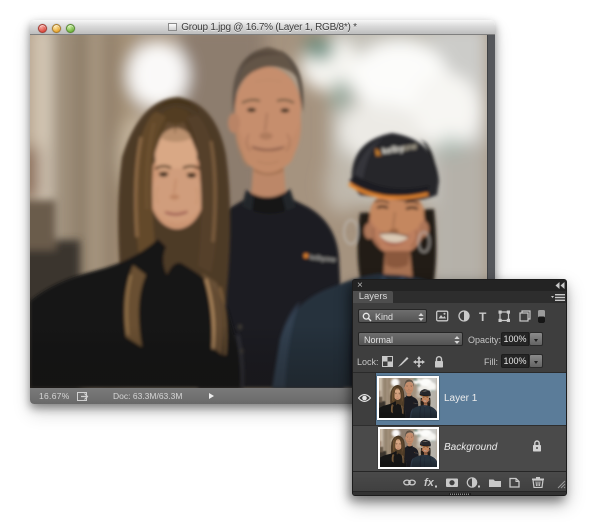 The image size is (600, 522). Describe the element at coordinates (483, 316) in the screenshot. I see `svg-text: T` at that location.